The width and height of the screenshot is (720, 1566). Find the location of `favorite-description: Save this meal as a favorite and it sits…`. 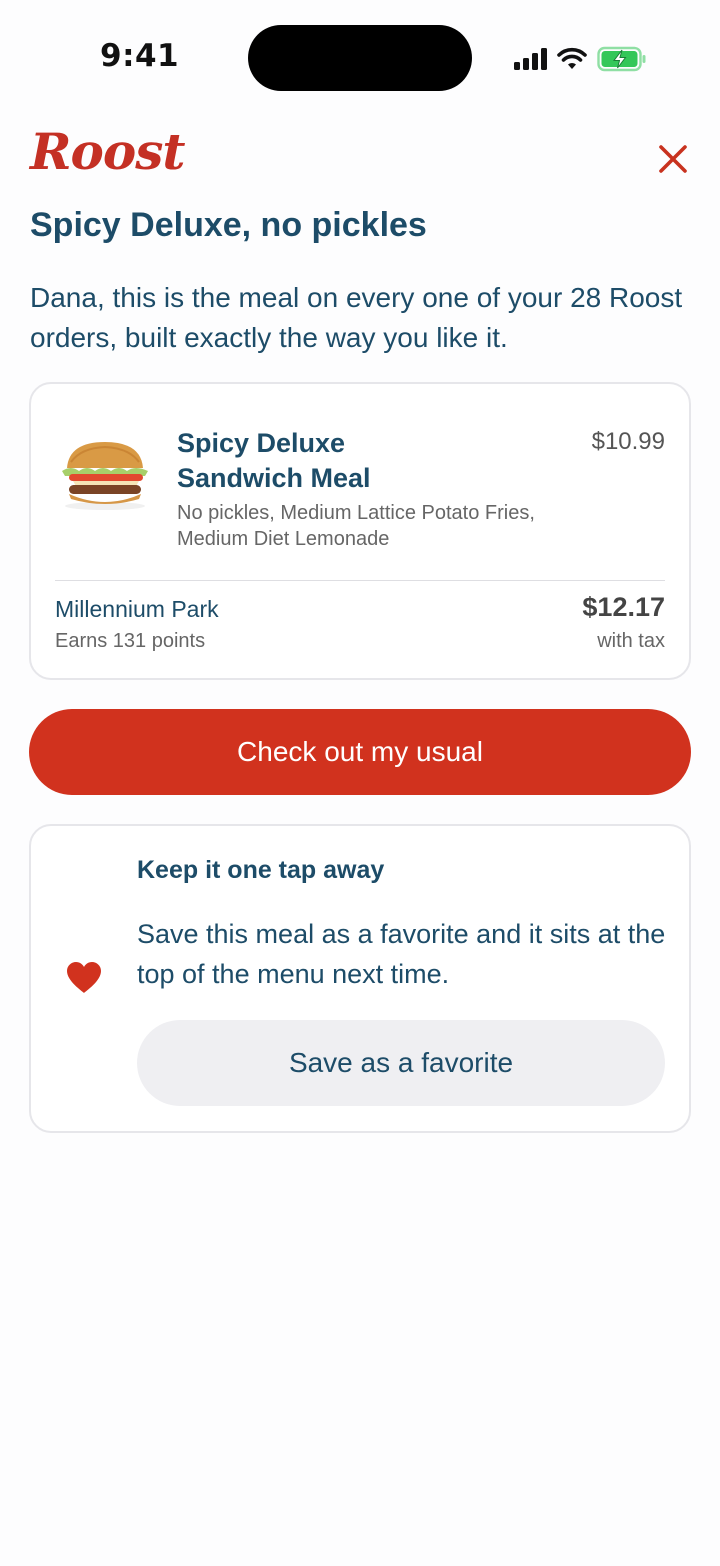

favorite-description: Save this meal as a favorite and it sits… is located at coordinates (401, 954).